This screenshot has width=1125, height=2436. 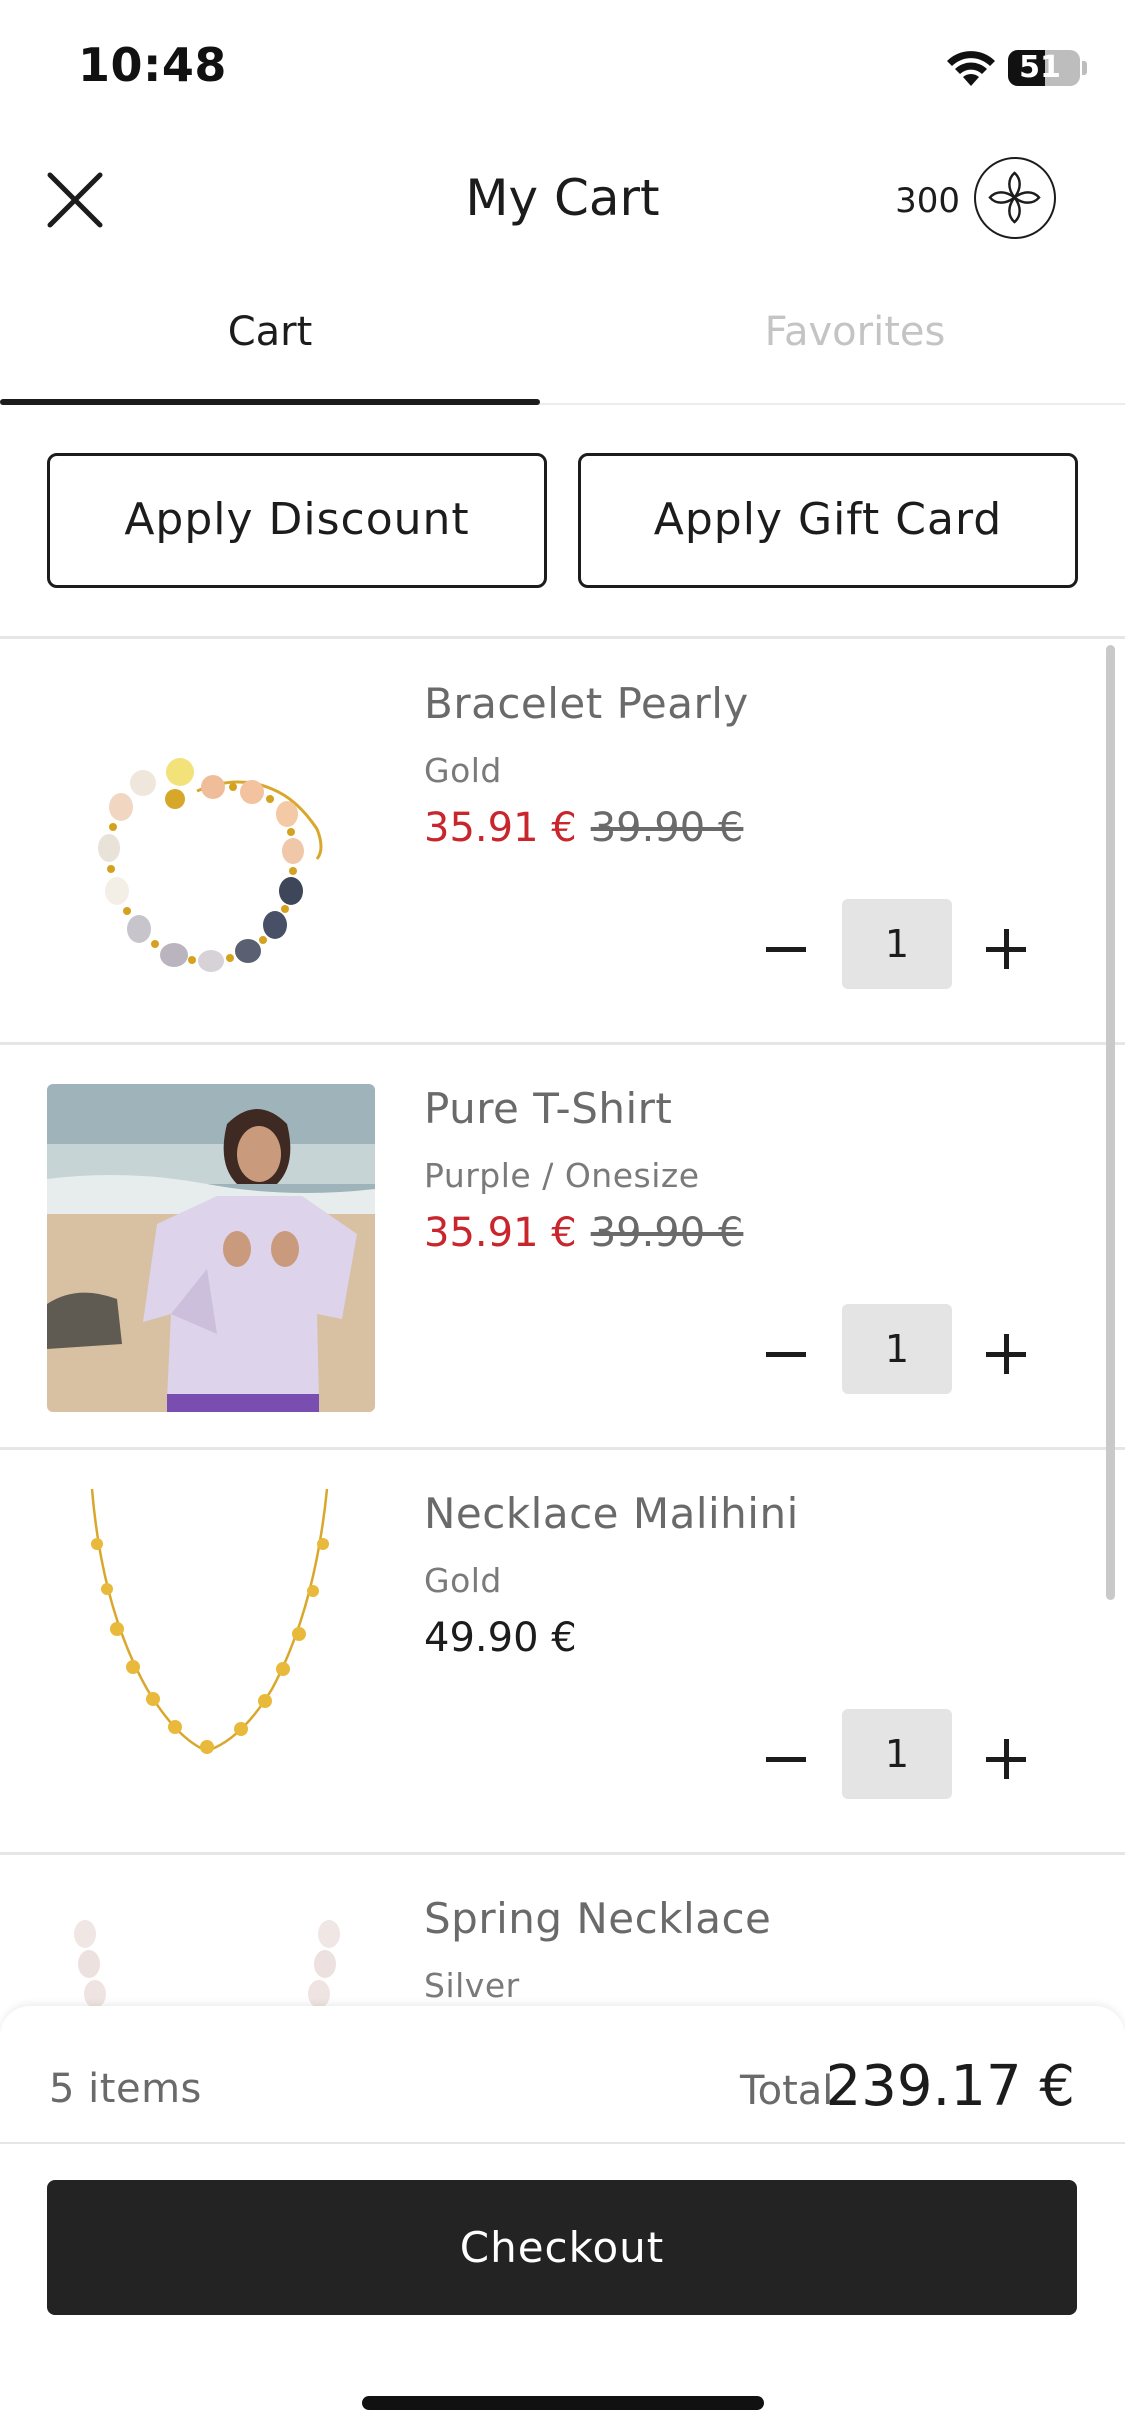 I want to click on scrollbar, so click(x=1110, y=1122).